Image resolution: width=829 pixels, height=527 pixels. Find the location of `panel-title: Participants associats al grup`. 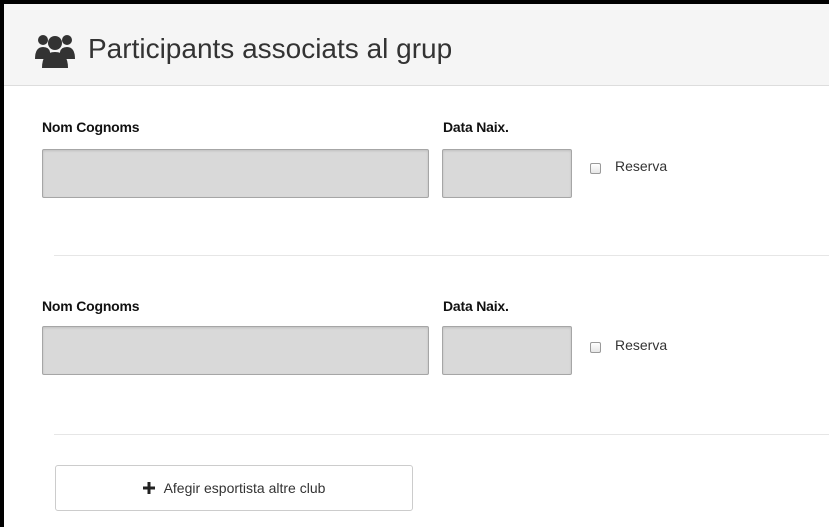

panel-title: Participants associats al grup is located at coordinates (270, 48).